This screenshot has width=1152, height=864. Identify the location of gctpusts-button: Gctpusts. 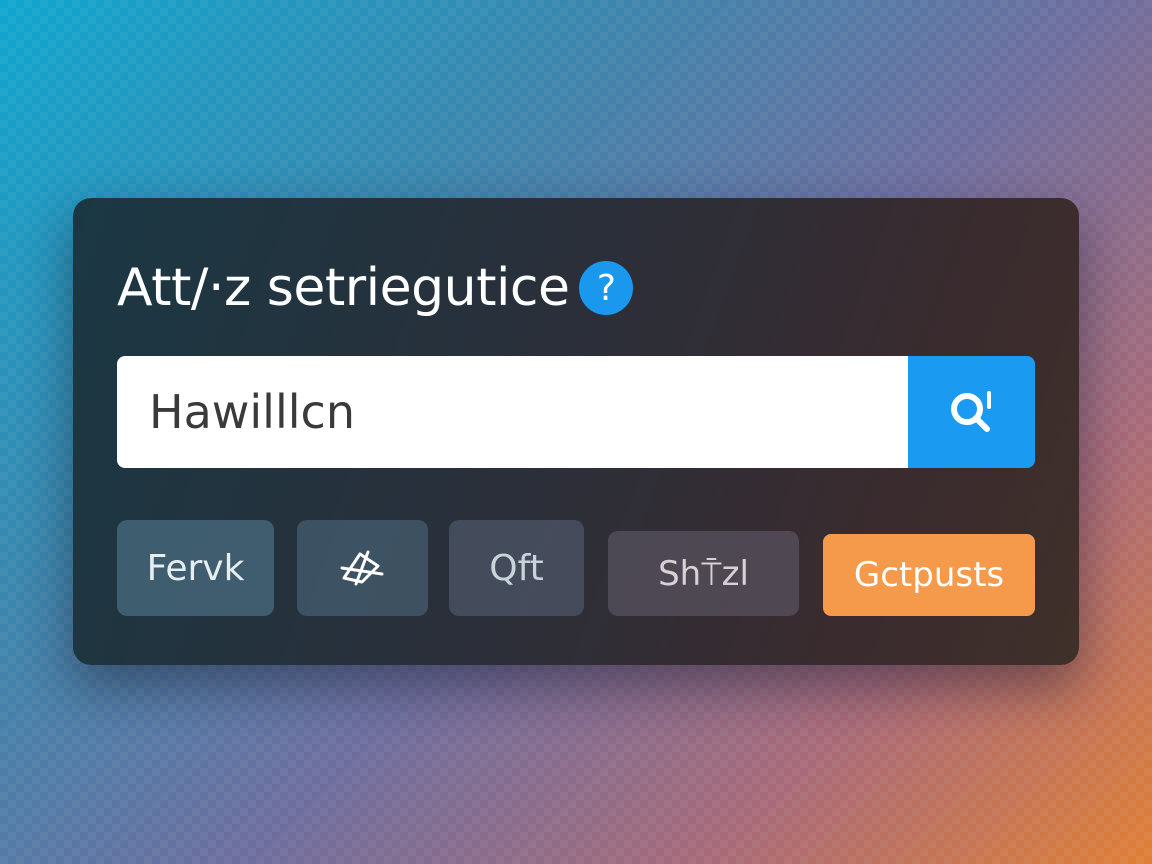
(929, 575).